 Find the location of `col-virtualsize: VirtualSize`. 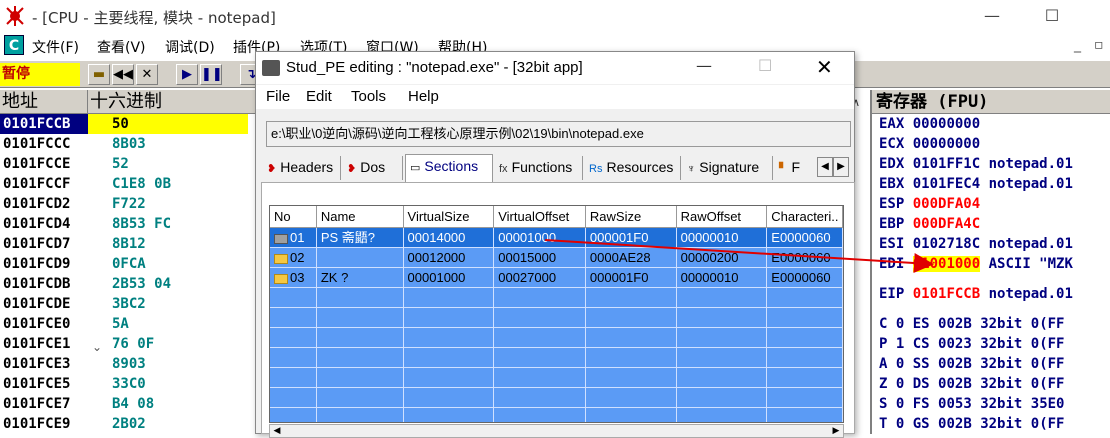

col-virtualsize: VirtualSize is located at coordinates (449, 216).